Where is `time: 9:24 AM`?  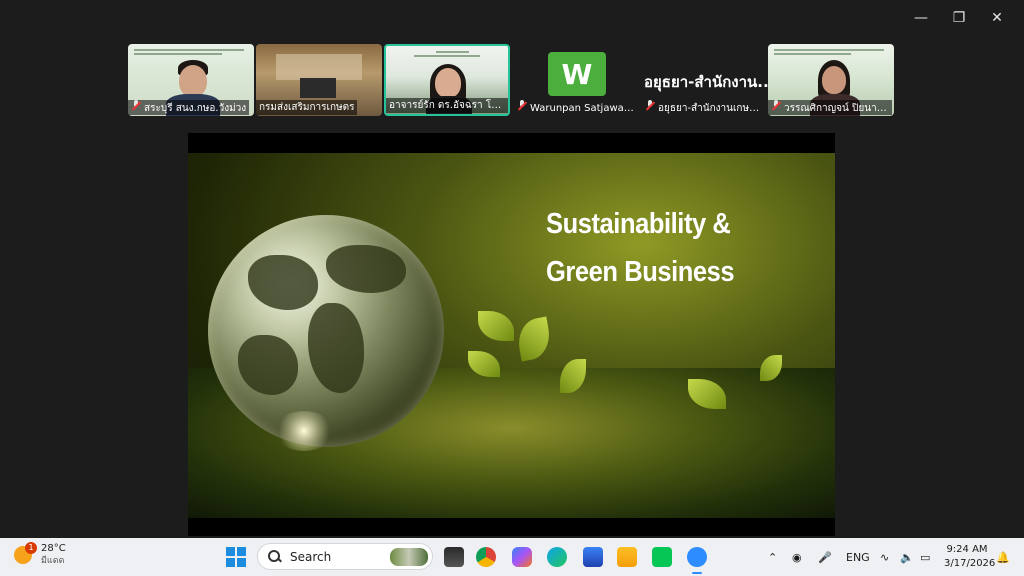
time: 9:24 AM is located at coordinates (967, 549).